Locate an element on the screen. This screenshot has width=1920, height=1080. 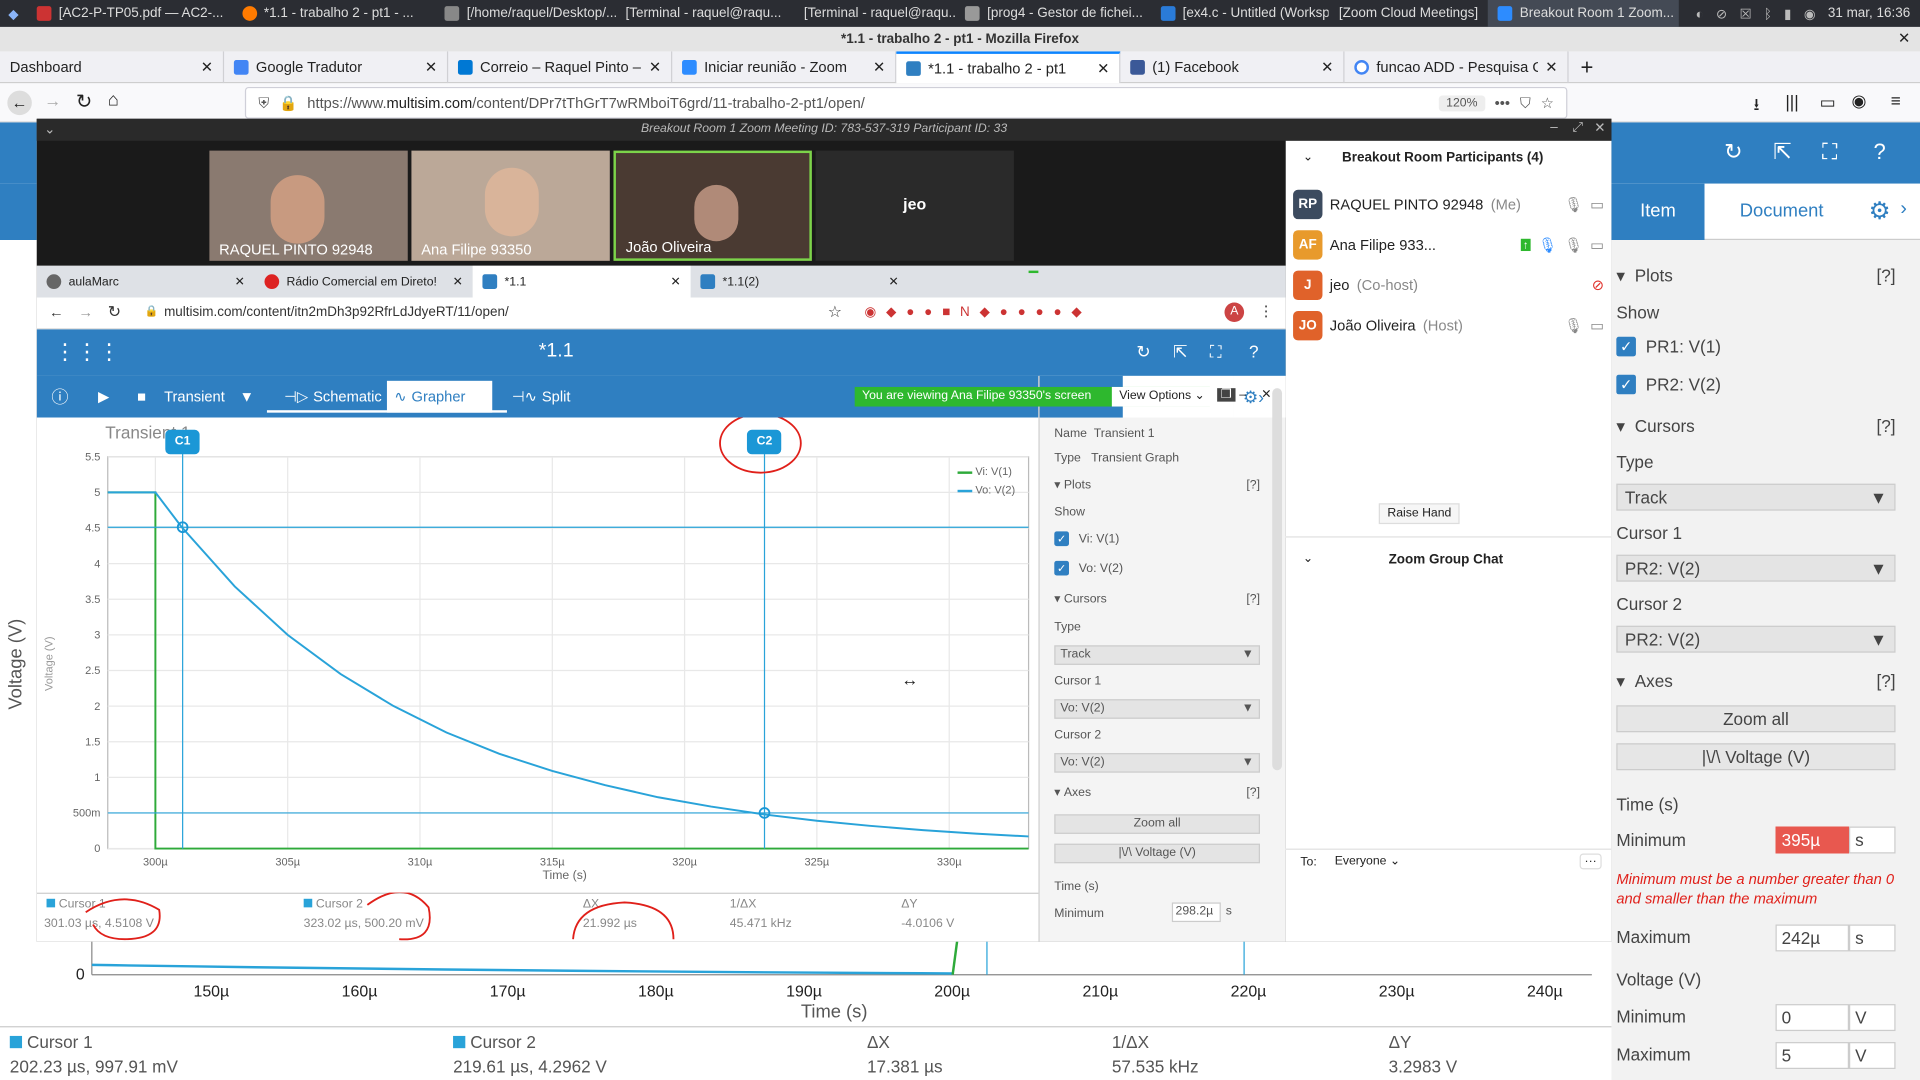
download-icon: ⭳ is located at coordinates (1756, 106).